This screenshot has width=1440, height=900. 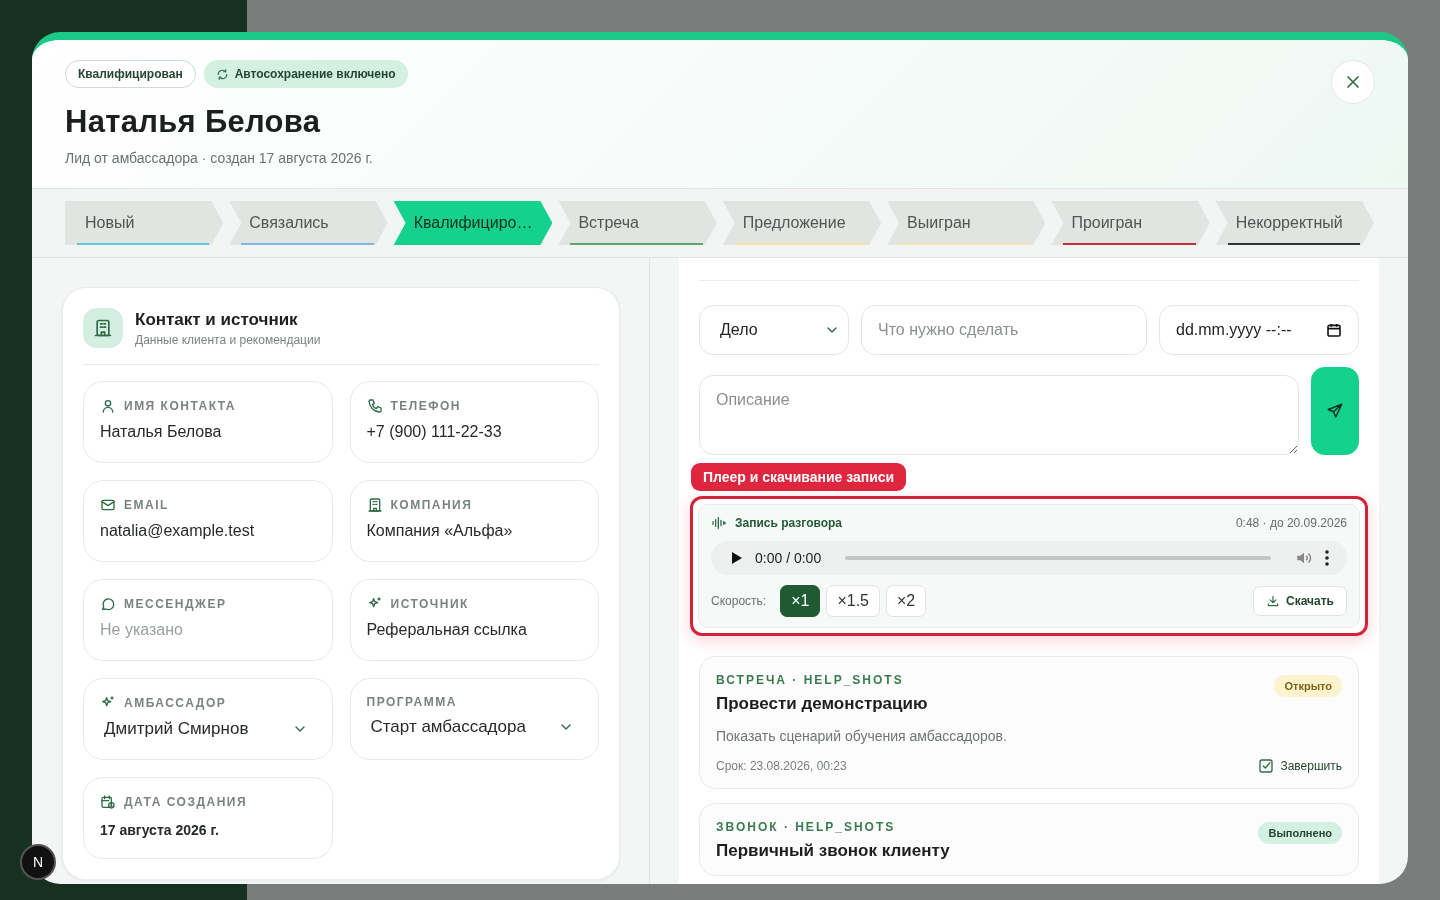 What do you see at coordinates (1273, 601) in the screenshot?
I see `download-icon` at bounding box center [1273, 601].